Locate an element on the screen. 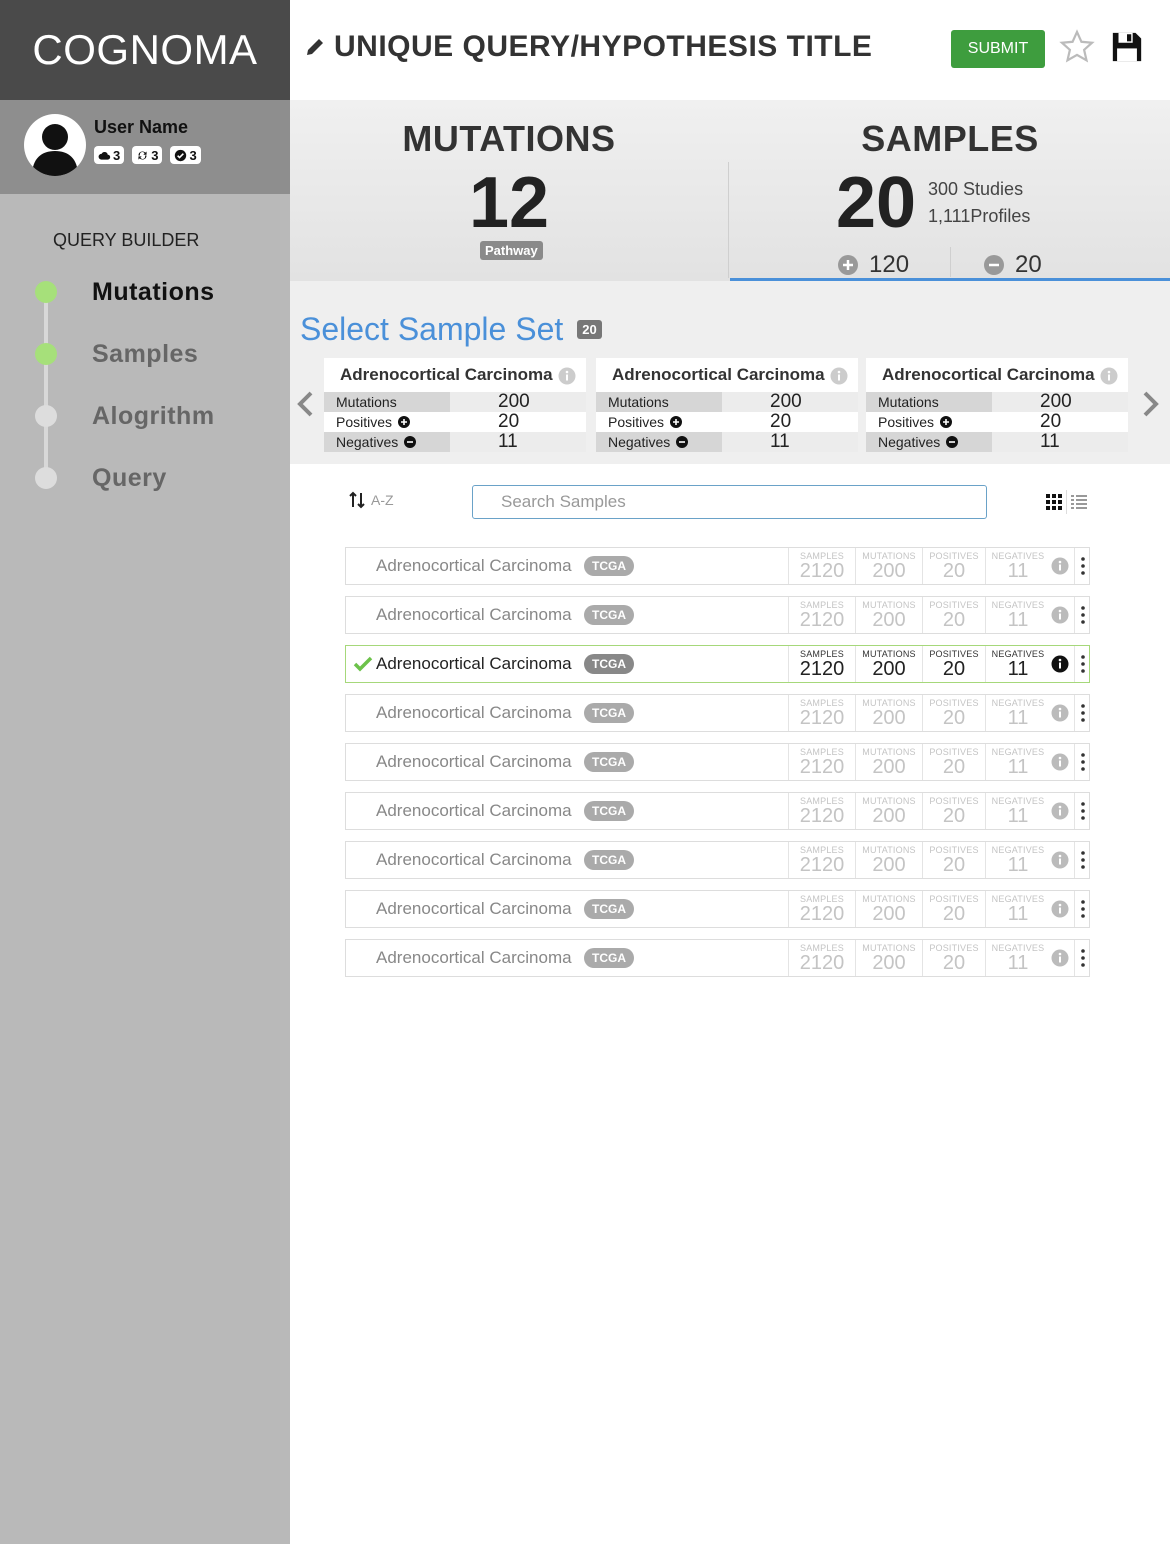 The height and width of the screenshot is (1544, 1170). check-count: 3 is located at coordinates (193, 155).